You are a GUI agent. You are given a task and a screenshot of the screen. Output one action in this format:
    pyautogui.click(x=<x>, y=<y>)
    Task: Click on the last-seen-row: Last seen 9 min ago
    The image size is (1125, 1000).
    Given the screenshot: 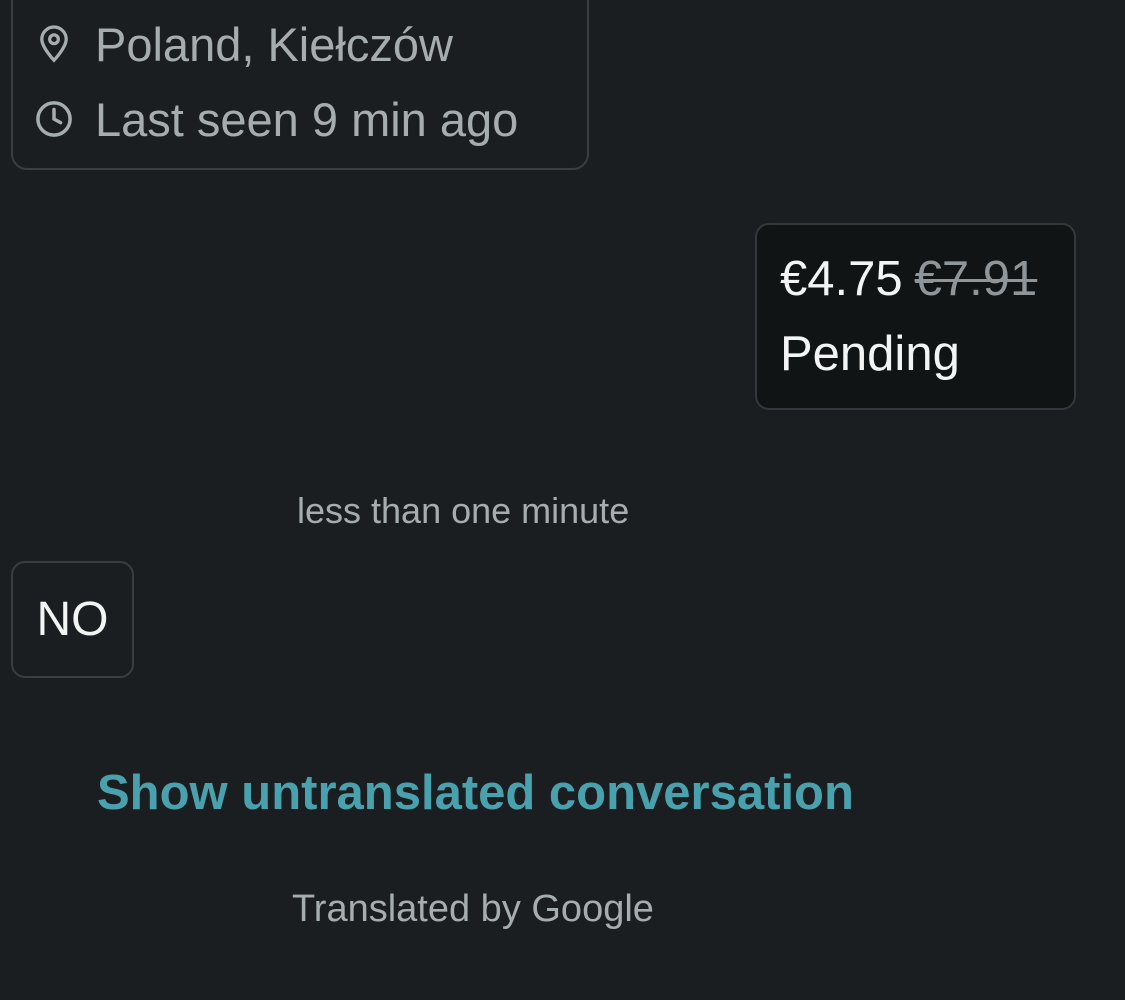 What is the action you would take?
    pyautogui.click(x=276, y=119)
    